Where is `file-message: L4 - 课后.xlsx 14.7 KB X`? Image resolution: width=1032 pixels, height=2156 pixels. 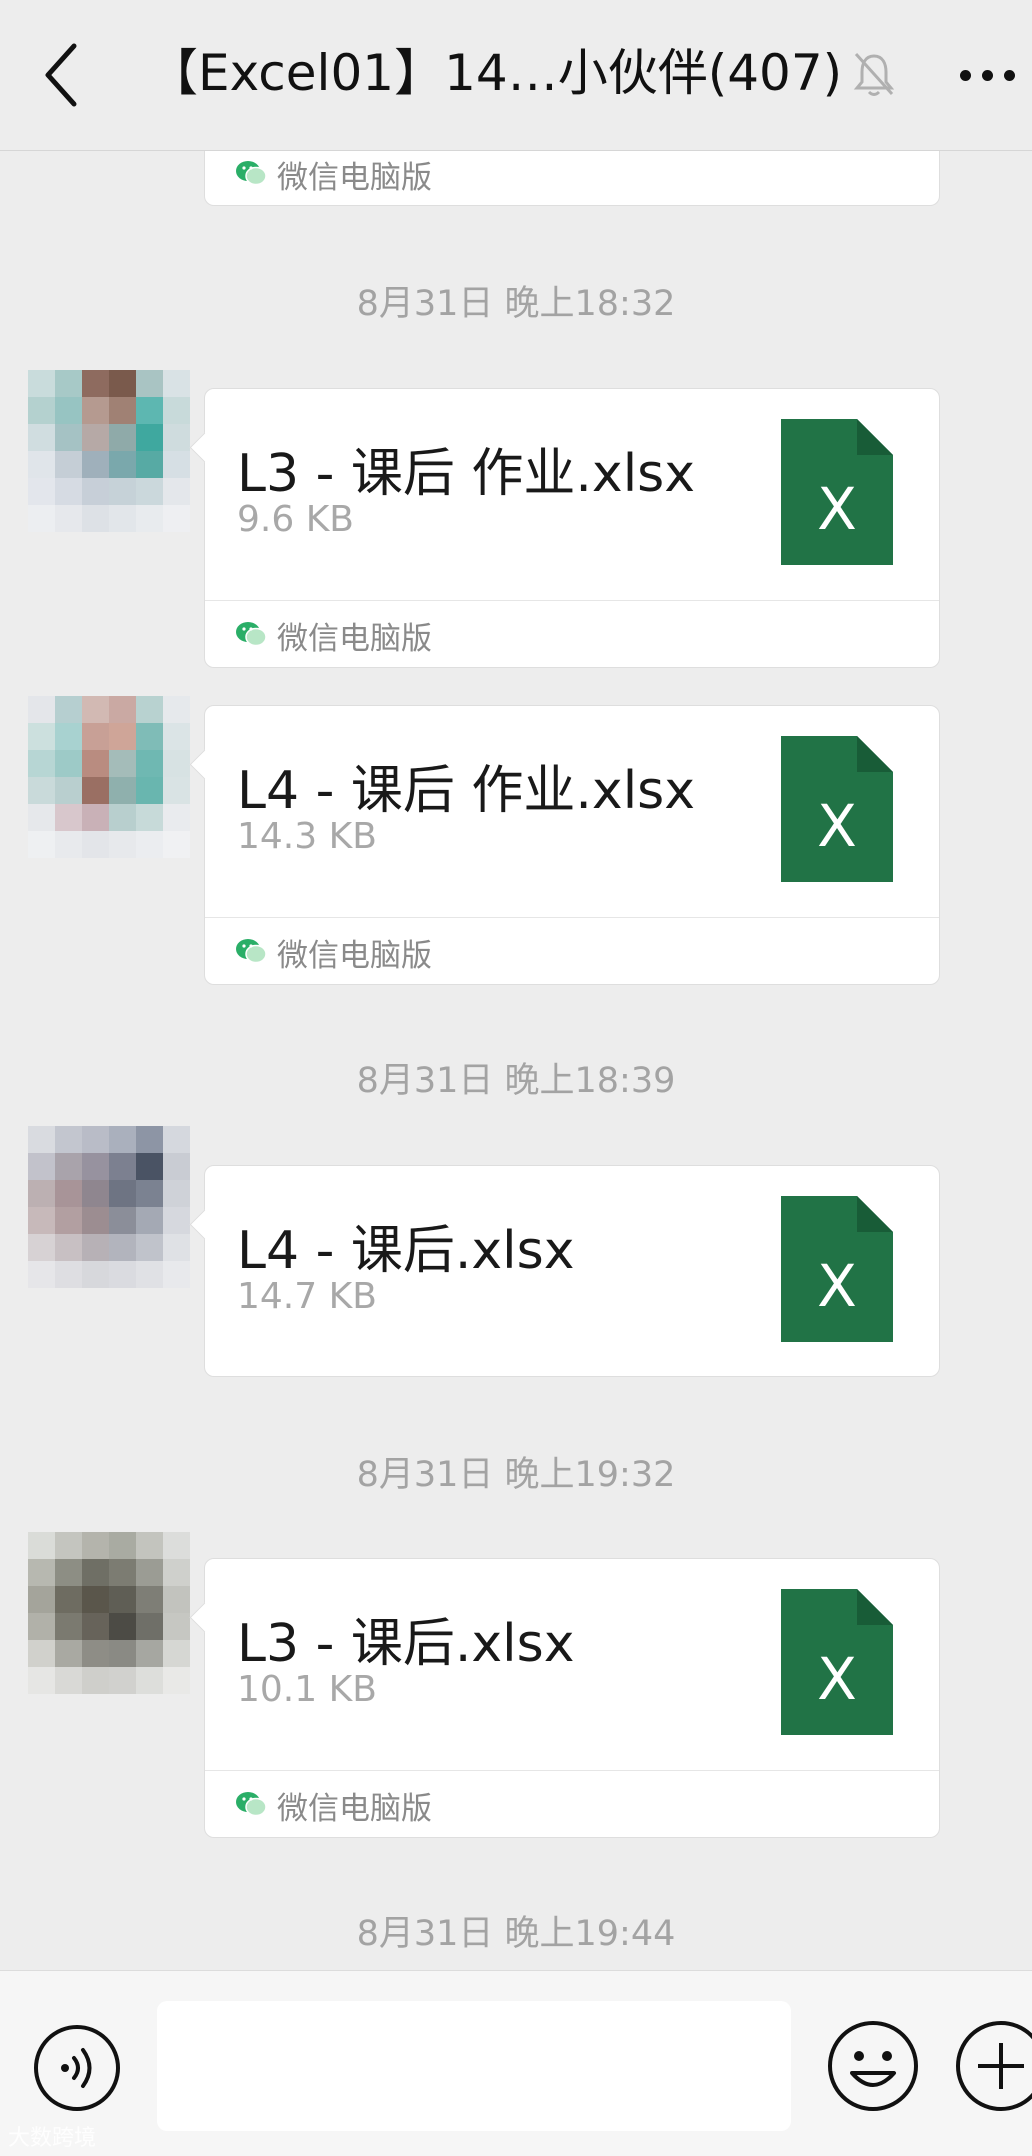 file-message: L4 - 课后.xlsx 14.7 KB X is located at coordinates (564, 1271).